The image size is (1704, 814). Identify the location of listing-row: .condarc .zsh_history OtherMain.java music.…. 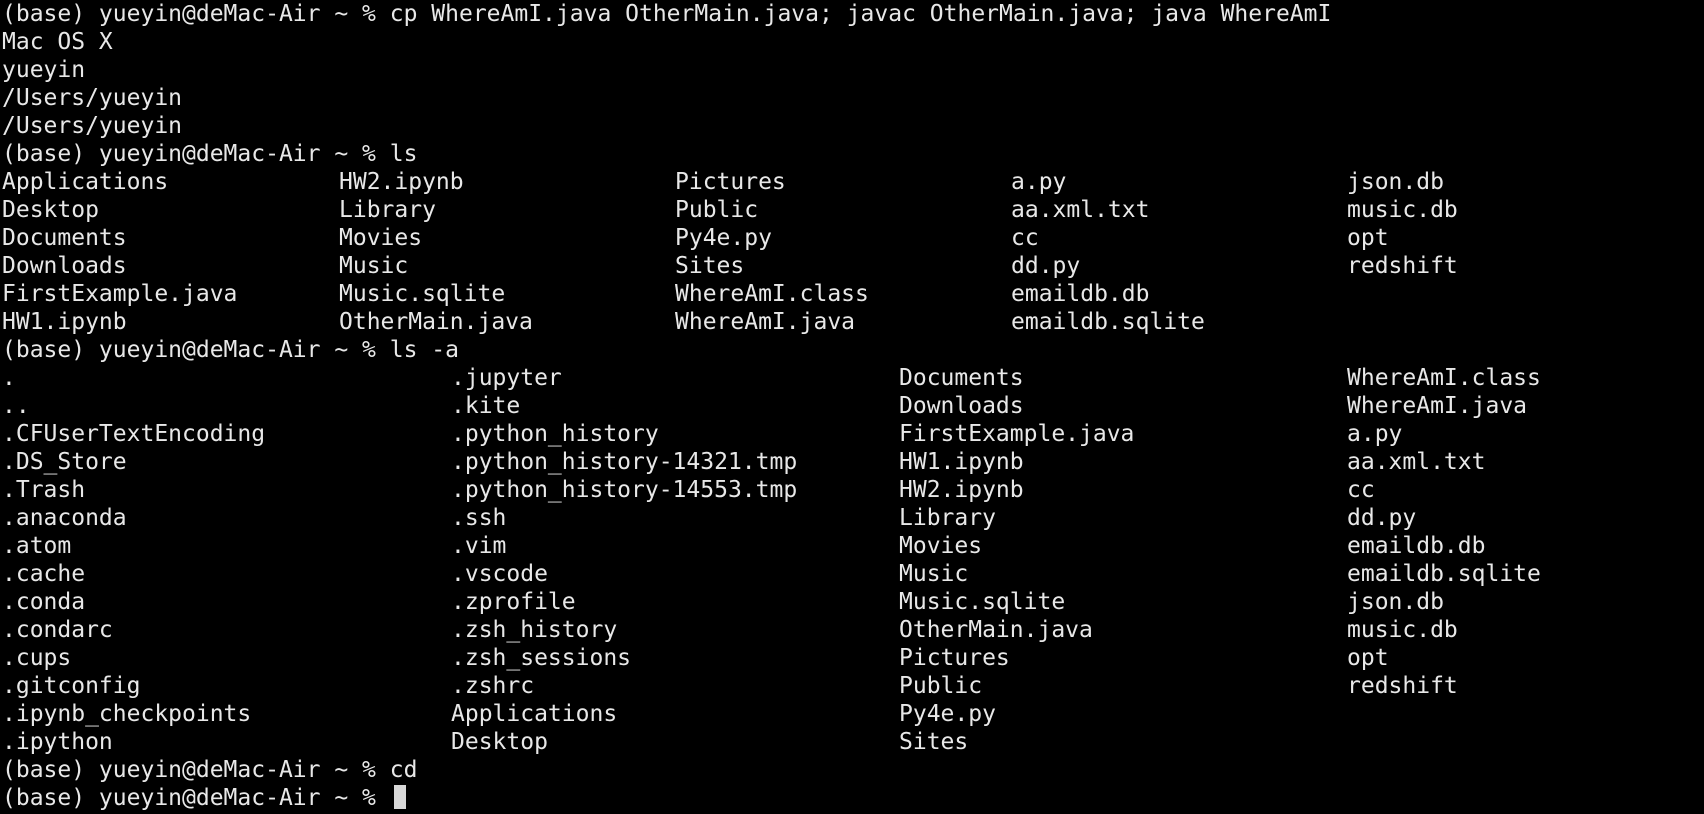
(852, 630).